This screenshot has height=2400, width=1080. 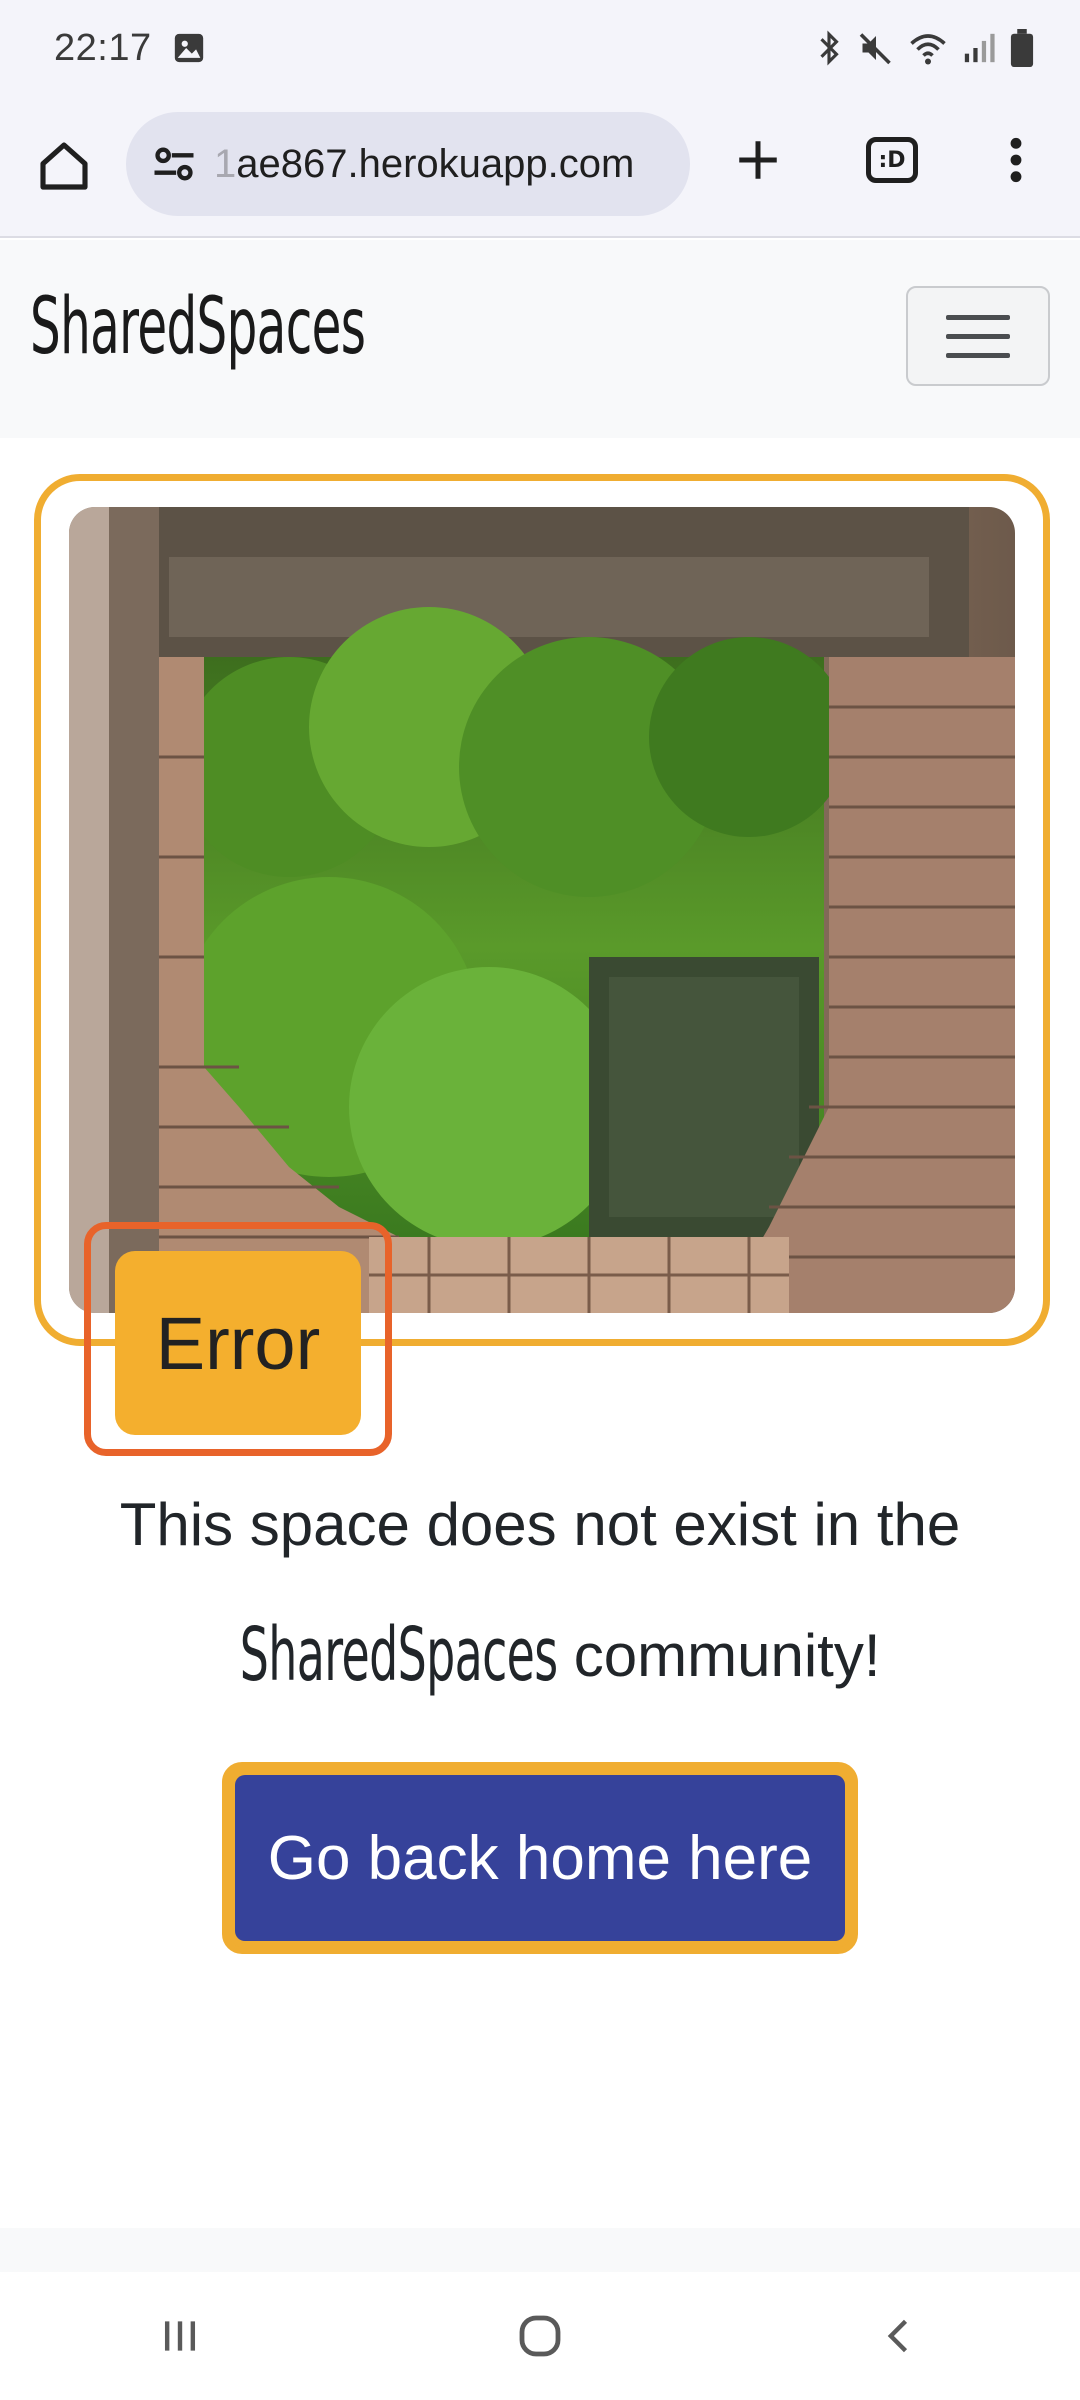 I want to click on error-badge-frame: Error, so click(x=238, y=1339).